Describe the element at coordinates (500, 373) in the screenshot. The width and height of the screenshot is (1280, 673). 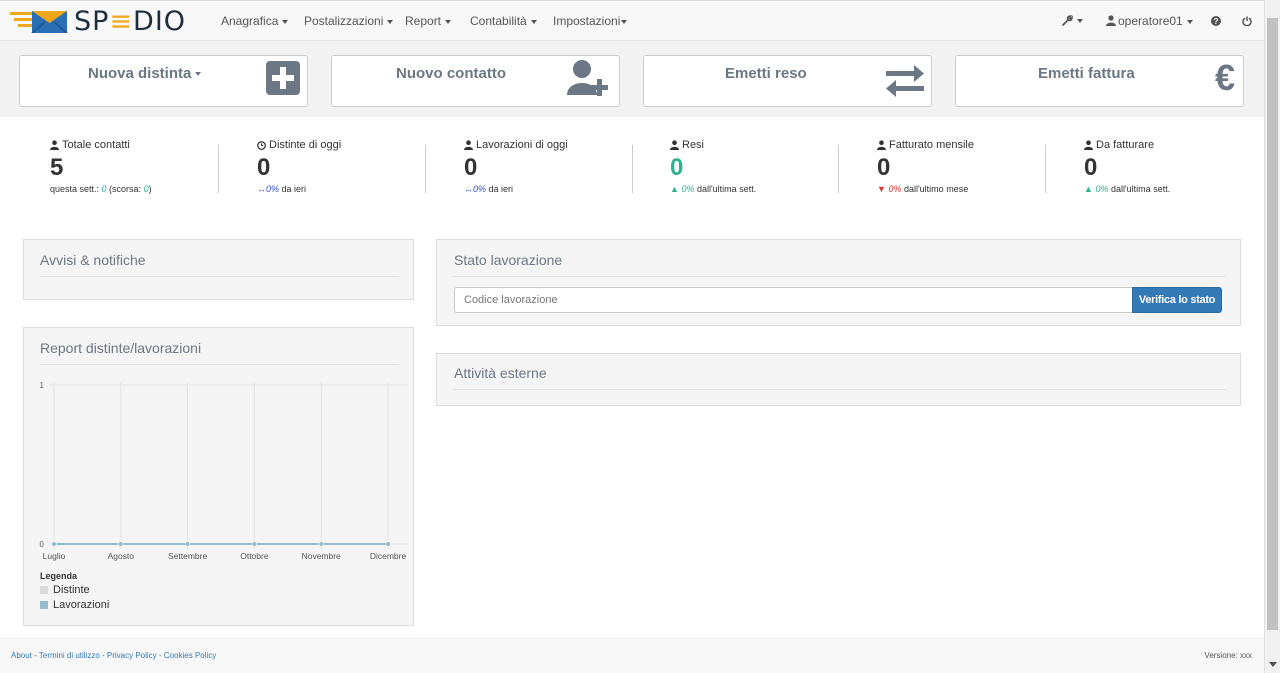
I see `panel-title: Attività esterne` at that location.